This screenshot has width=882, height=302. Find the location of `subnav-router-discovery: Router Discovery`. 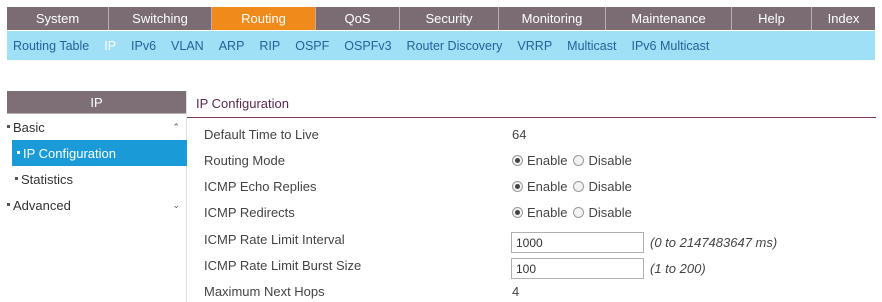

subnav-router-discovery: Router Discovery is located at coordinates (455, 46).